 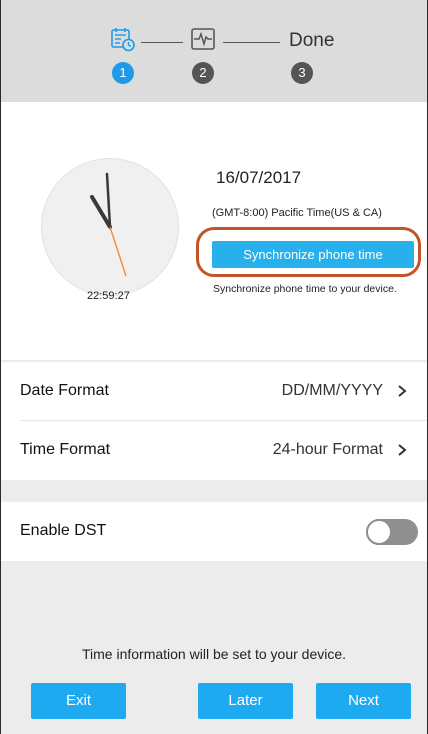 I want to click on time-format-row: Time Format 24-hour Format, so click(x=214, y=450).